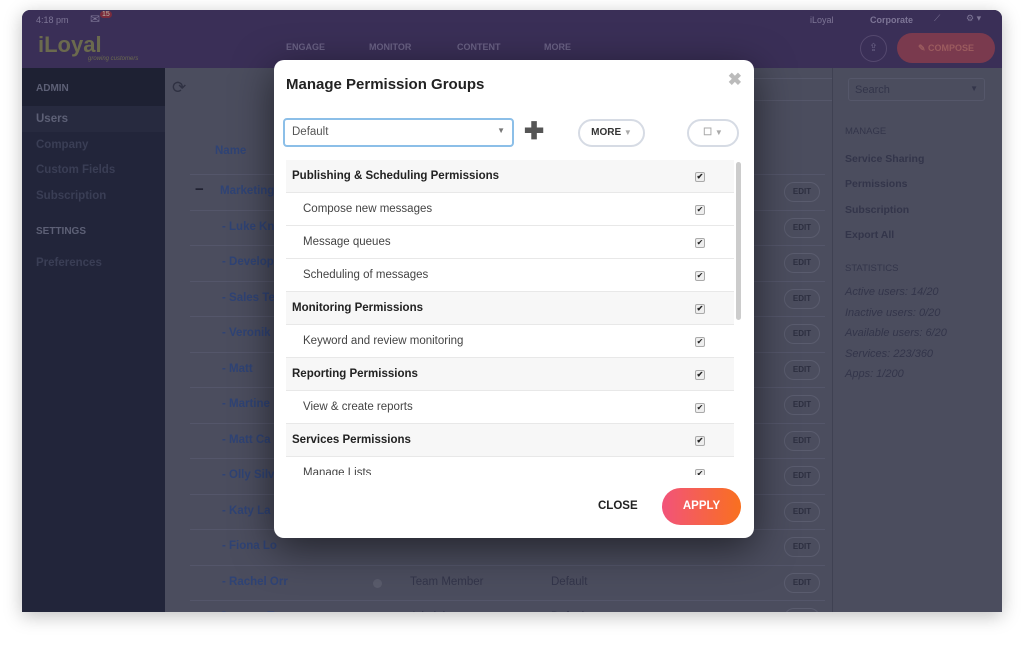  What do you see at coordinates (510, 209) in the screenshot?
I see `permission-row: Compose new messages ✔` at bounding box center [510, 209].